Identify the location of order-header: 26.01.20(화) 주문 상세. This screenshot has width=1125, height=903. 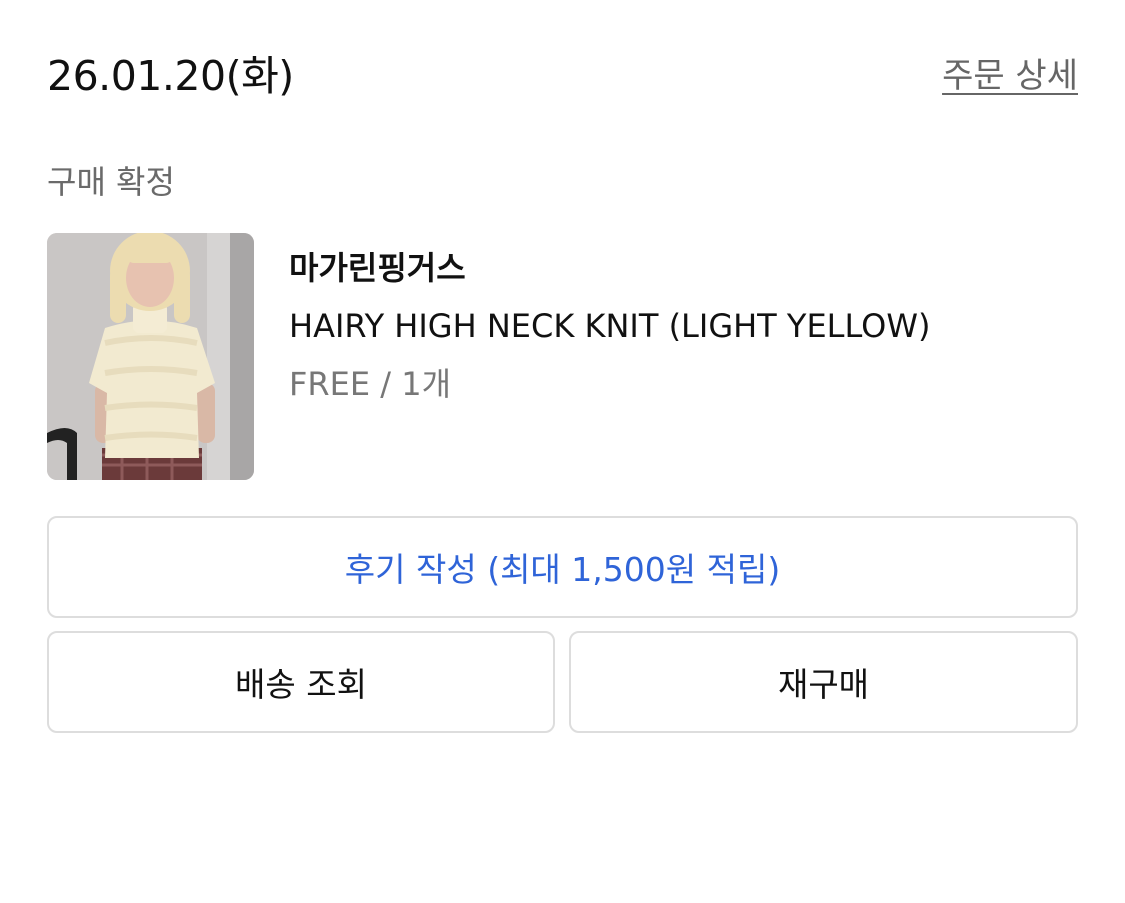
(562, 78).